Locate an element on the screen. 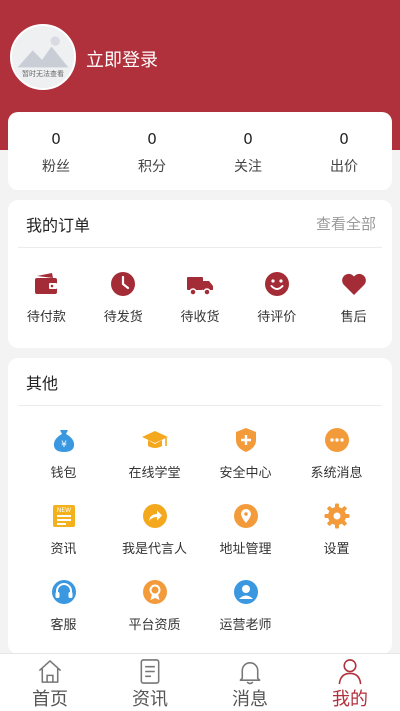  order-label: 待评价 is located at coordinates (277, 317).